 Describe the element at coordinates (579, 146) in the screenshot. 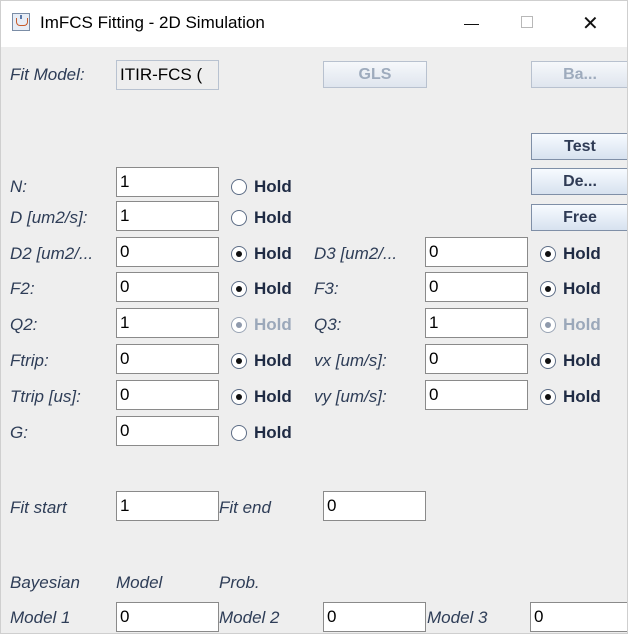

I see `test-button: Test` at that location.